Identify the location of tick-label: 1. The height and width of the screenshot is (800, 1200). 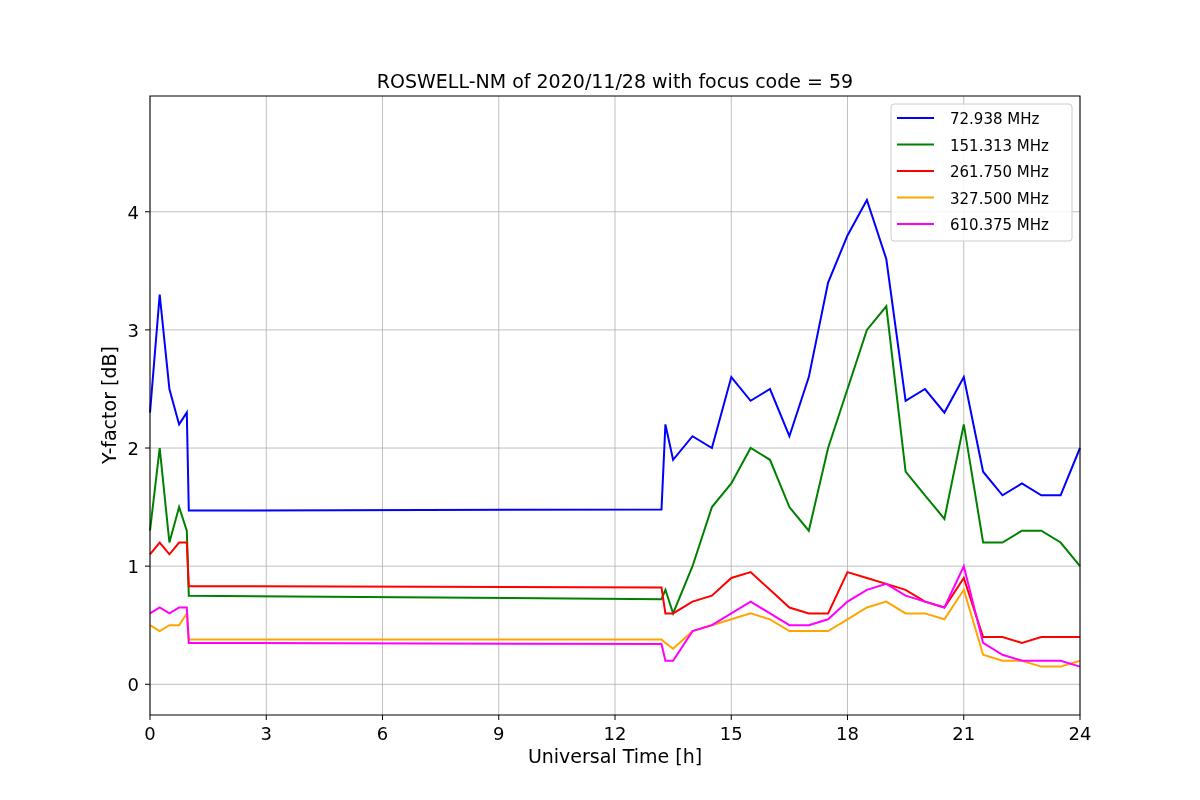
(133, 567).